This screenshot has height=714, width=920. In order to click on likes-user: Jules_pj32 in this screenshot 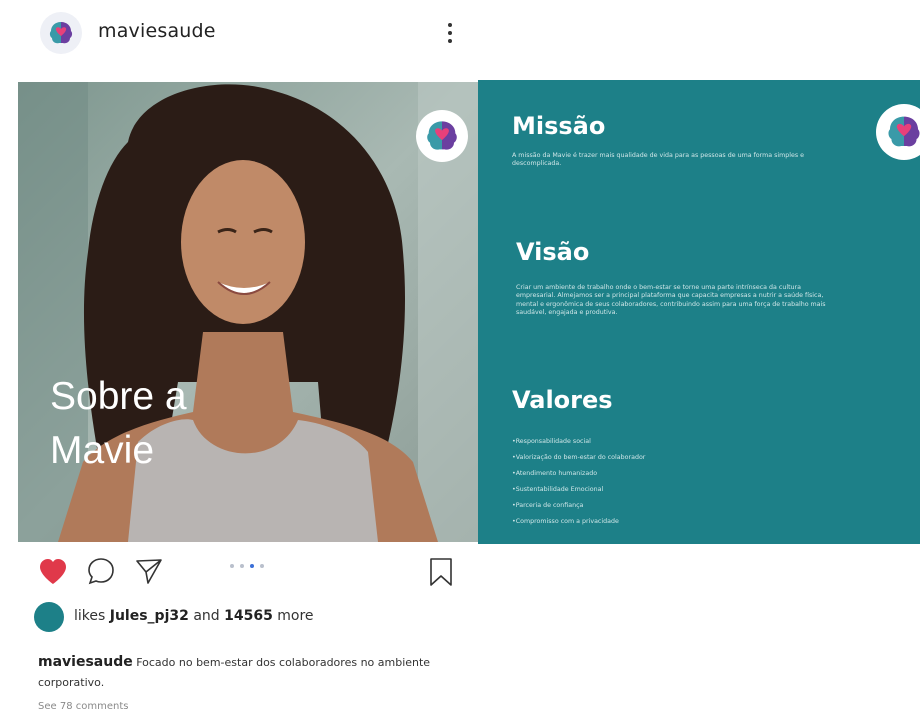, I will do `click(149, 616)`.